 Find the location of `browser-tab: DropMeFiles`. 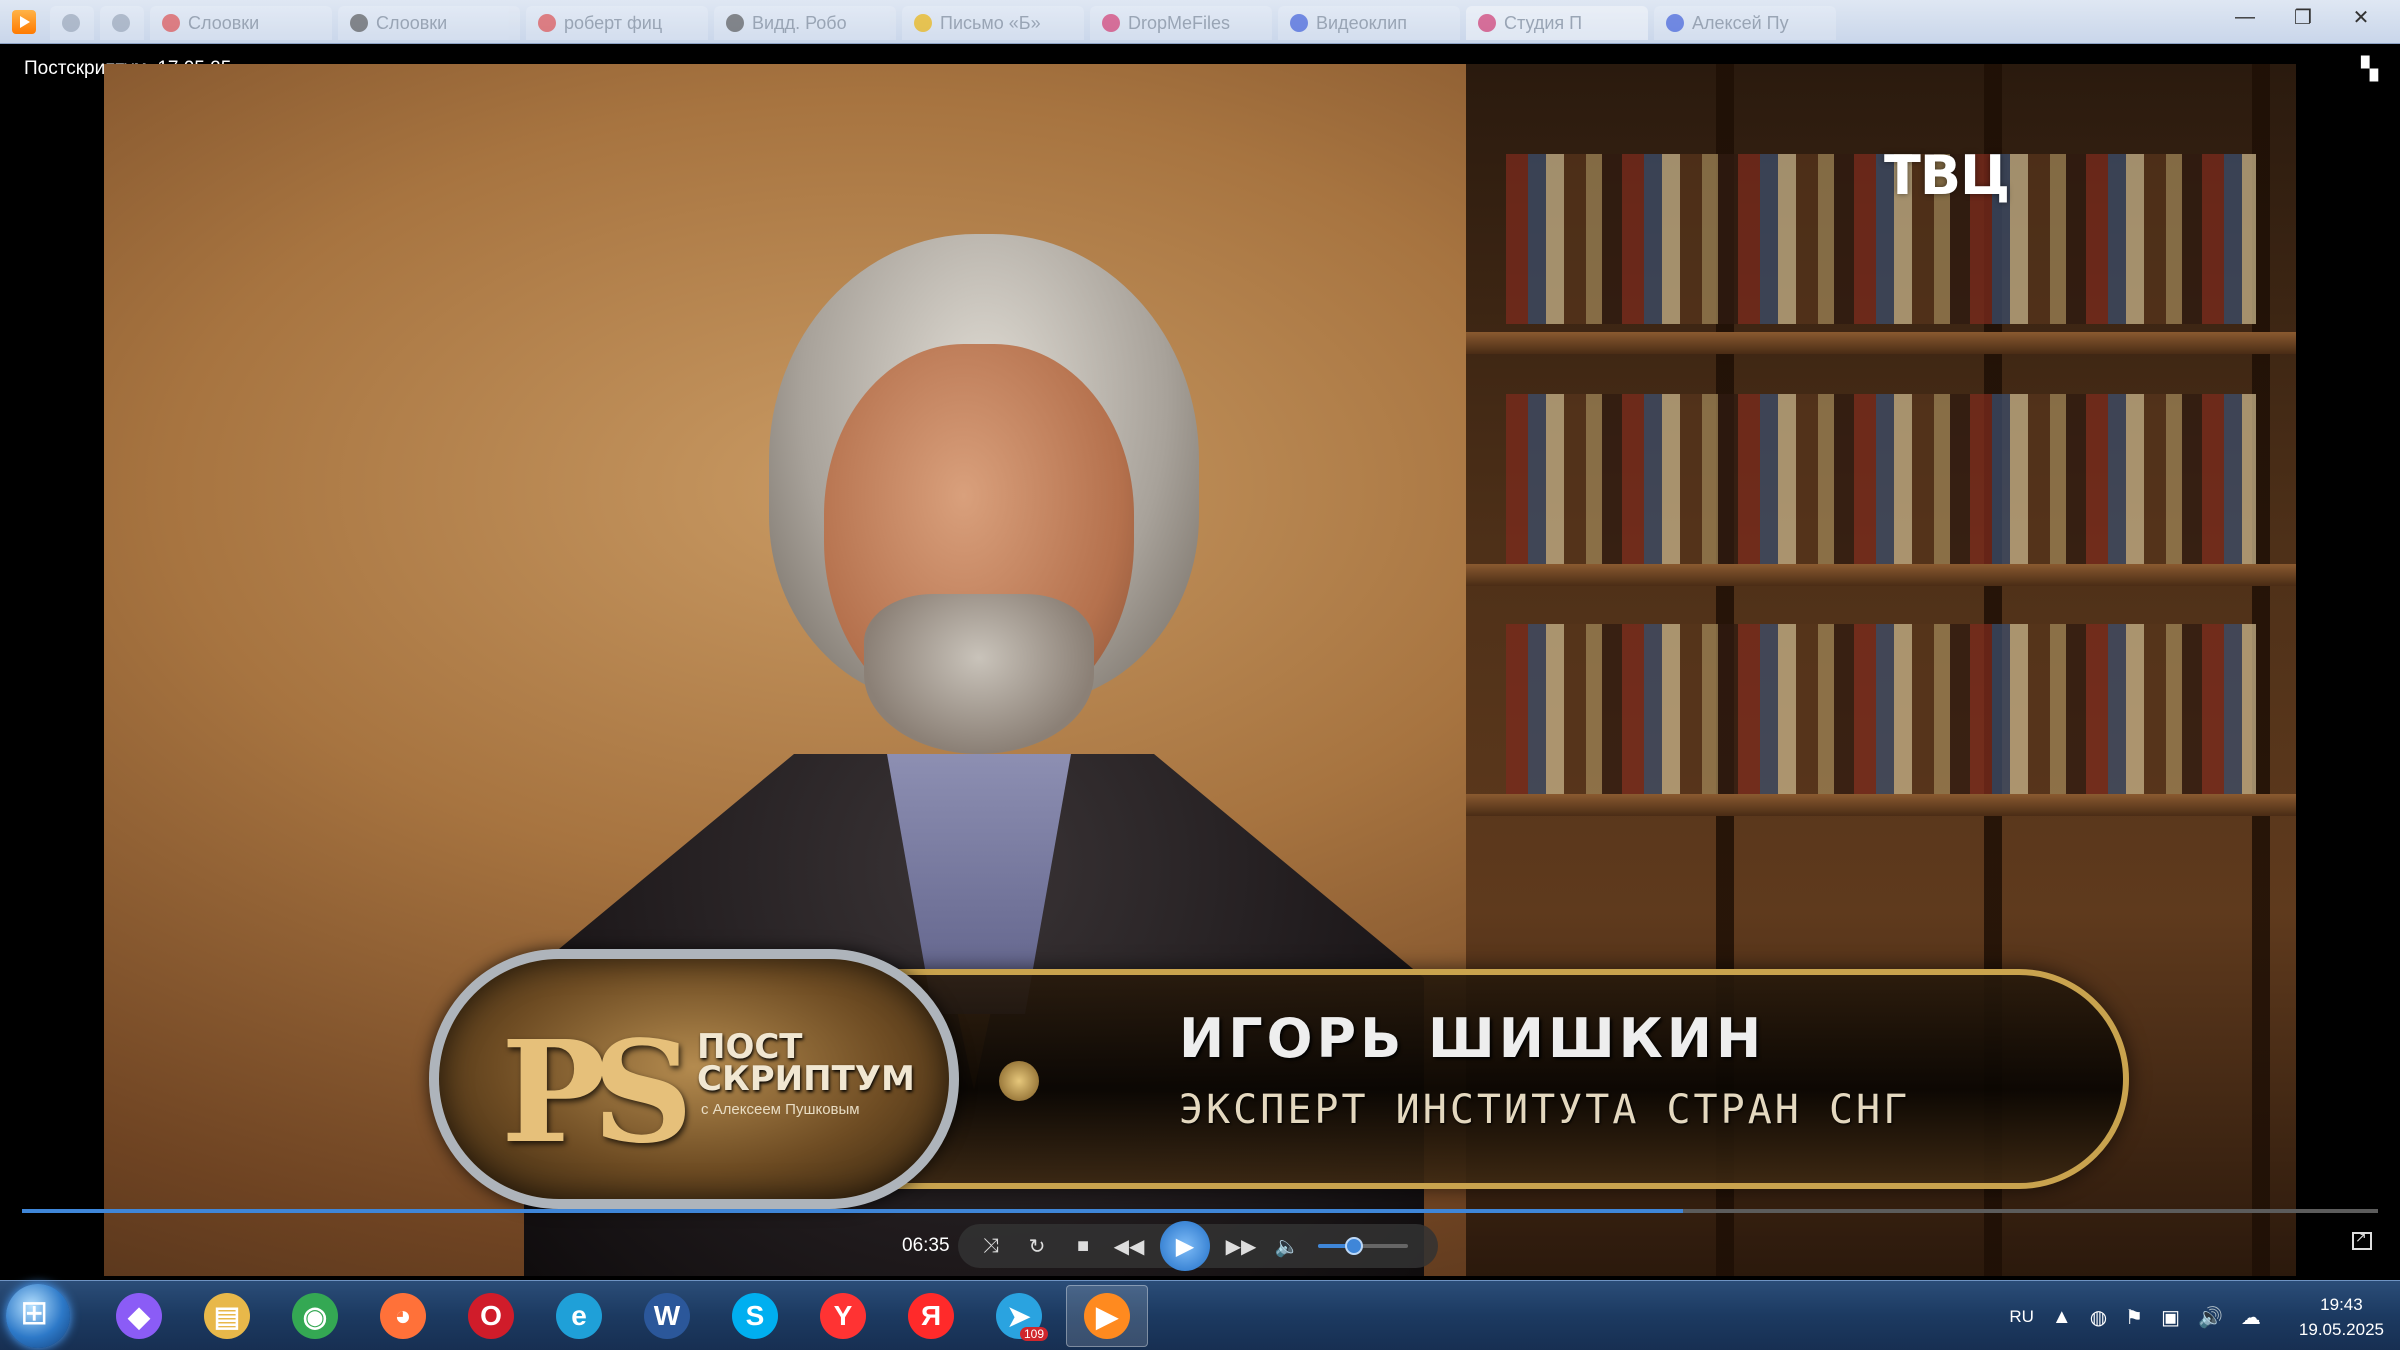

browser-tab: DropMeFiles is located at coordinates (1181, 23).